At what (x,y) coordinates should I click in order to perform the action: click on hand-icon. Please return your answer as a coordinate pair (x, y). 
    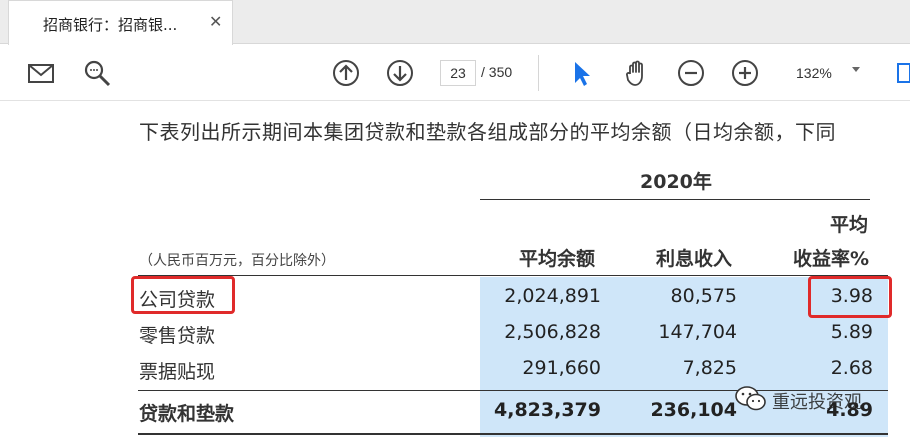
    Looking at the image, I should click on (637, 73).